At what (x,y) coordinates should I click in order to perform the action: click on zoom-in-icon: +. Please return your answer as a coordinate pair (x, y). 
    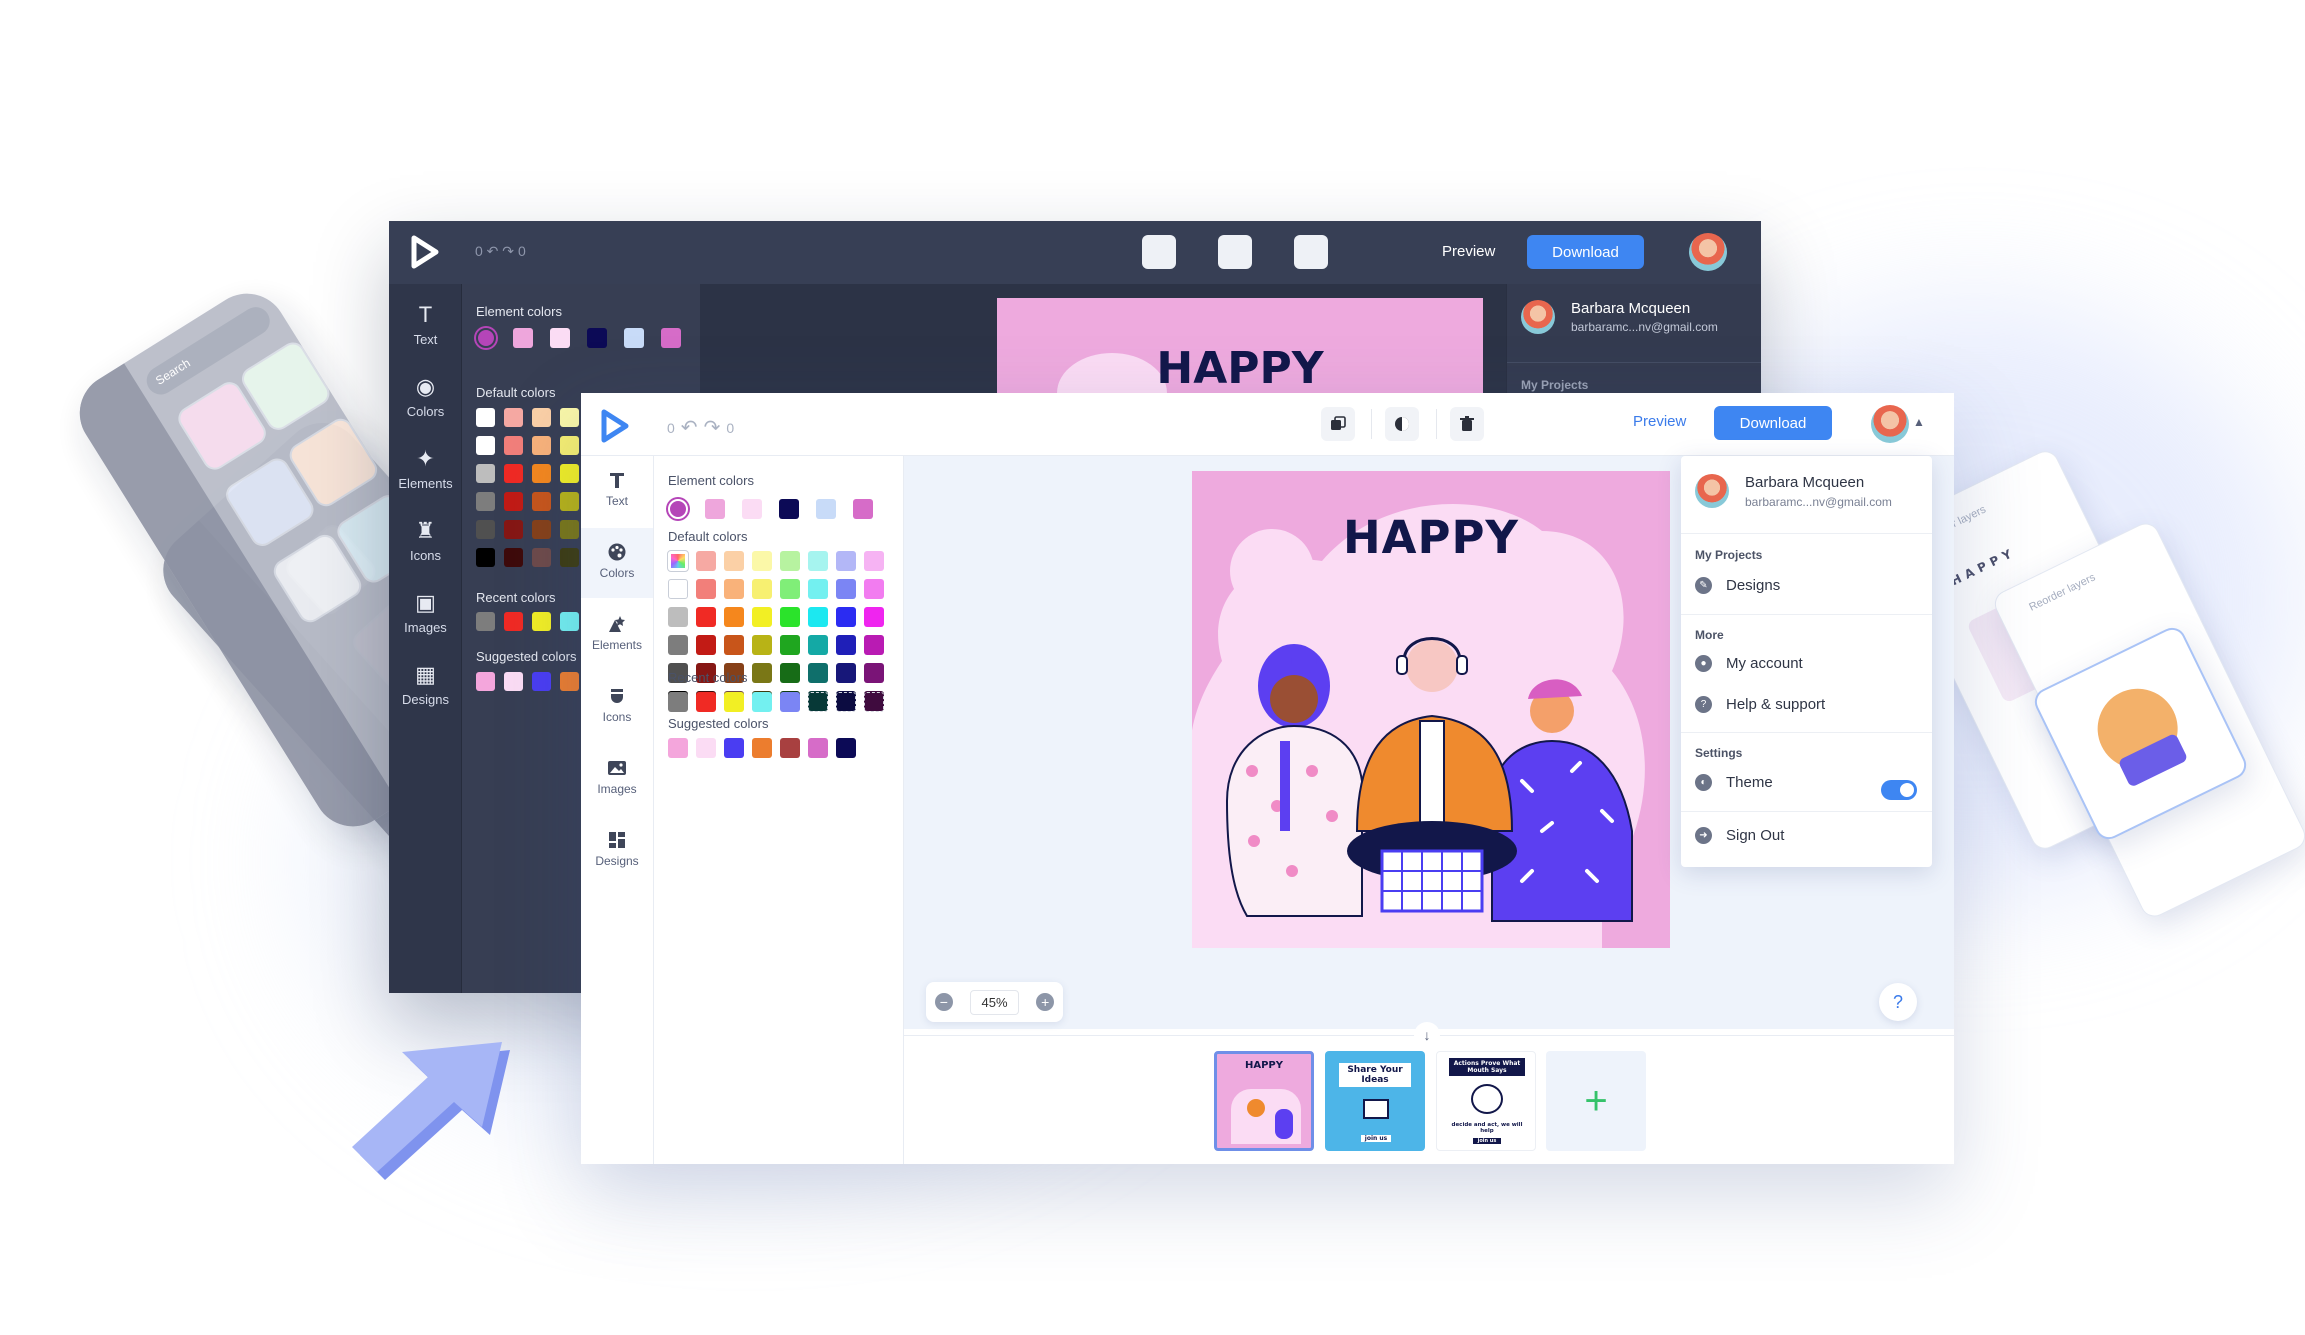
    Looking at the image, I should click on (1045, 1002).